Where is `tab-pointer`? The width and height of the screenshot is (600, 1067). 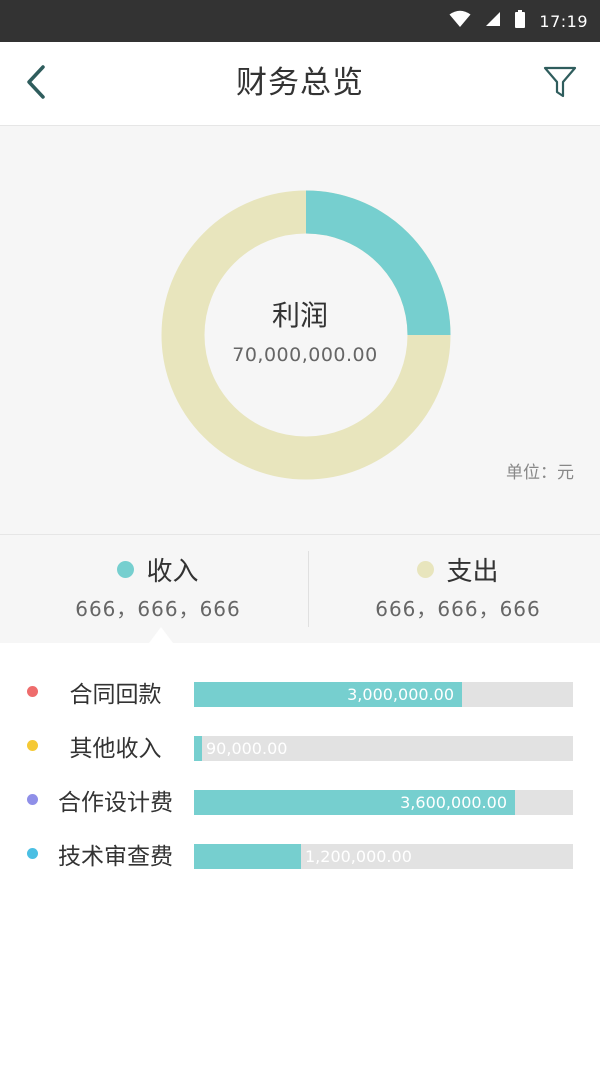 tab-pointer is located at coordinates (161, 635).